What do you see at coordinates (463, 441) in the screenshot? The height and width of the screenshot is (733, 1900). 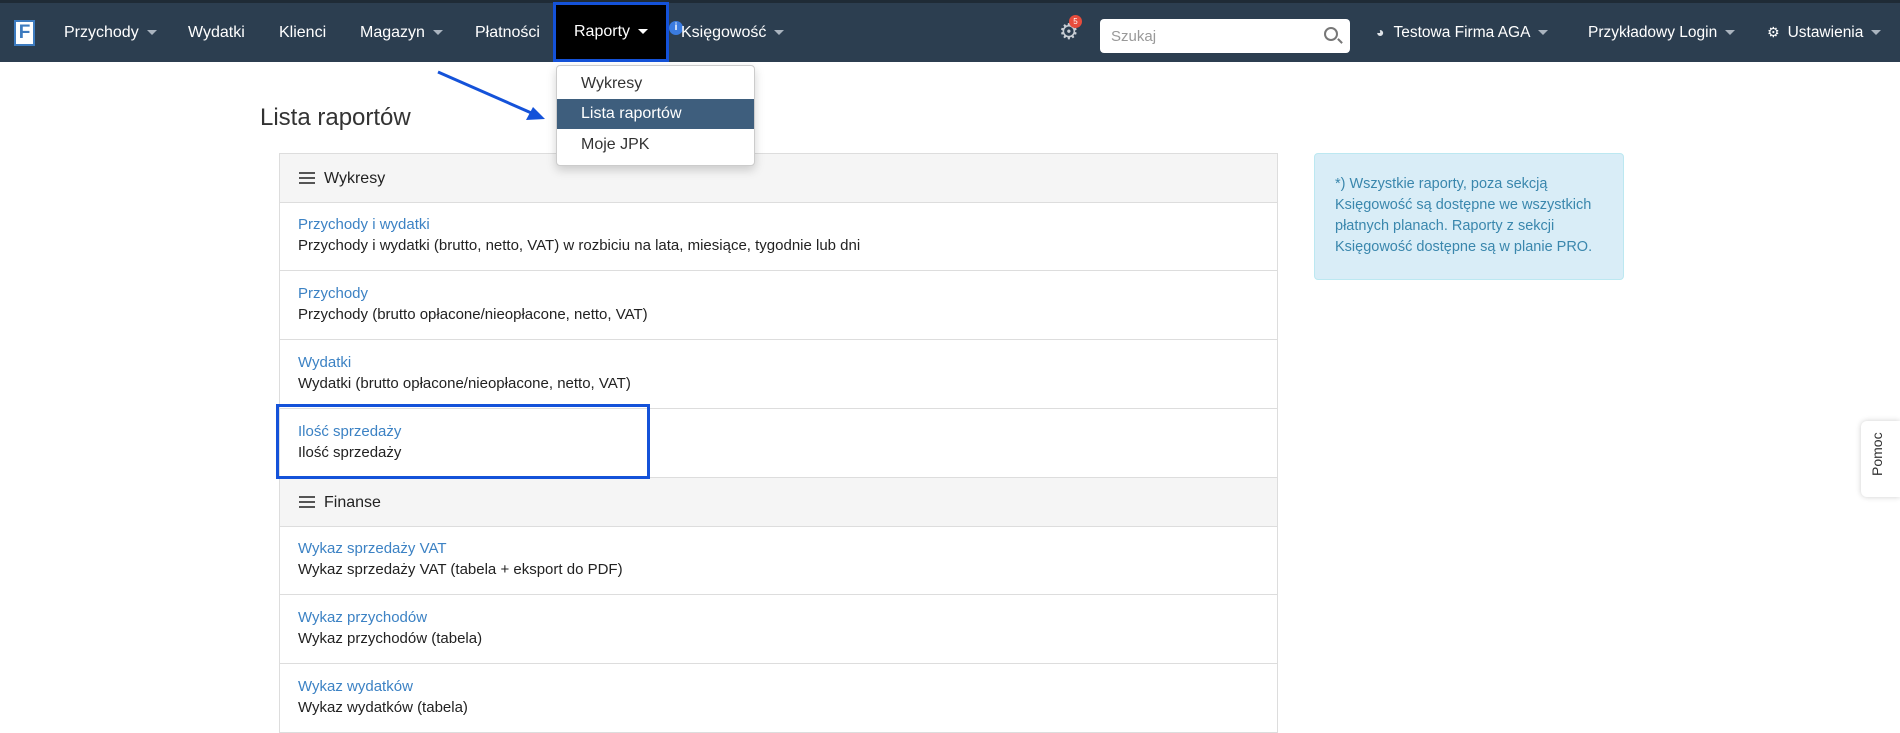 I see `annotation-highlight-box` at bounding box center [463, 441].